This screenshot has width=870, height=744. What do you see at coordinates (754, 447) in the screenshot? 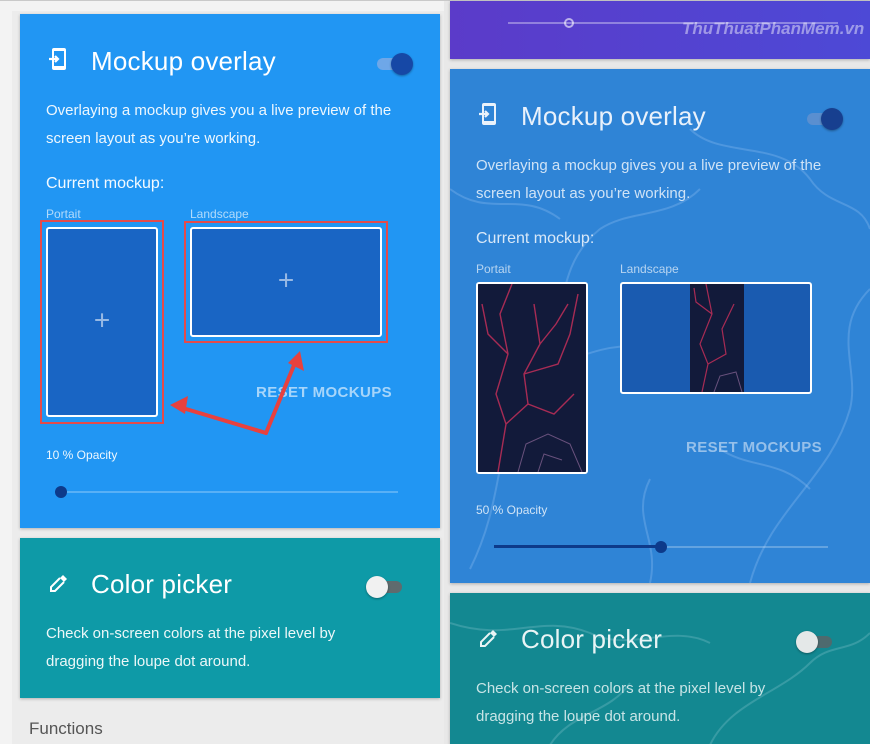
I see `reset-mockups-button-preview: RESET MOCKUPS` at bounding box center [754, 447].